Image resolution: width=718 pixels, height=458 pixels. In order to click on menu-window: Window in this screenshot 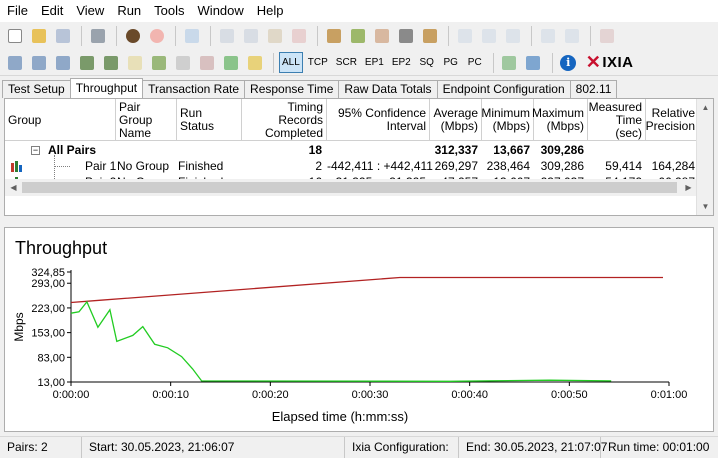, I will do `click(220, 11)`.